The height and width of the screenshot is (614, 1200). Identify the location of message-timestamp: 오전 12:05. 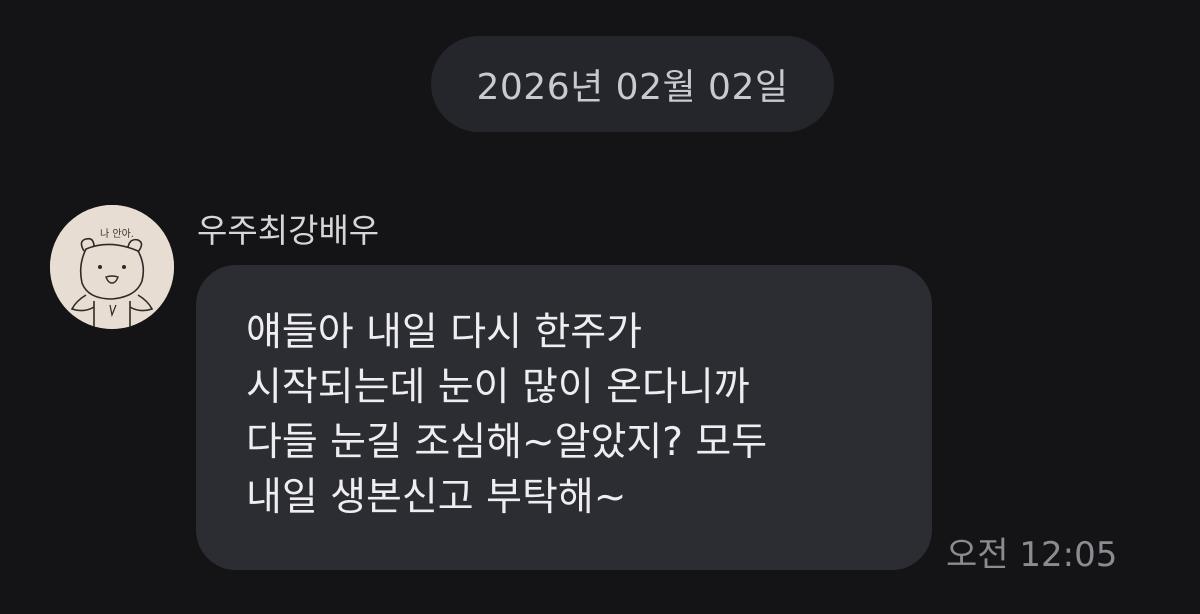
(1032, 555).